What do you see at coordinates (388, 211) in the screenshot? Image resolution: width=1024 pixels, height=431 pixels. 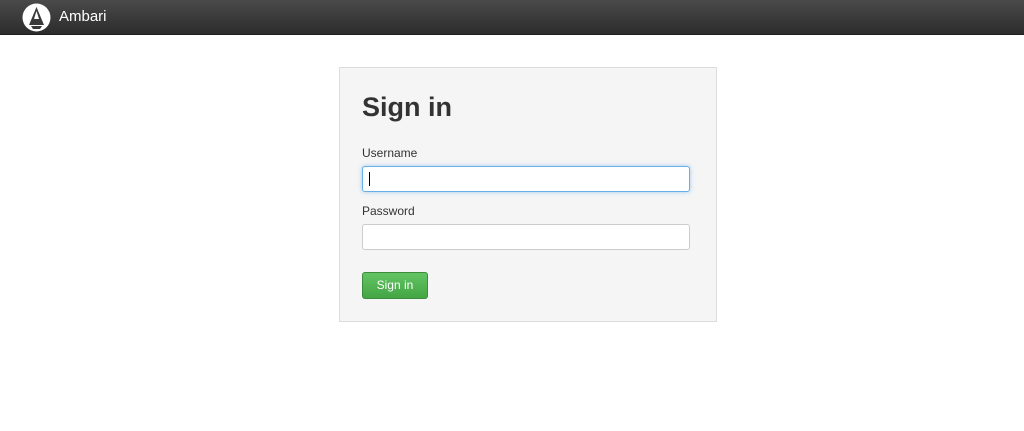 I see `password-label: Password` at bounding box center [388, 211].